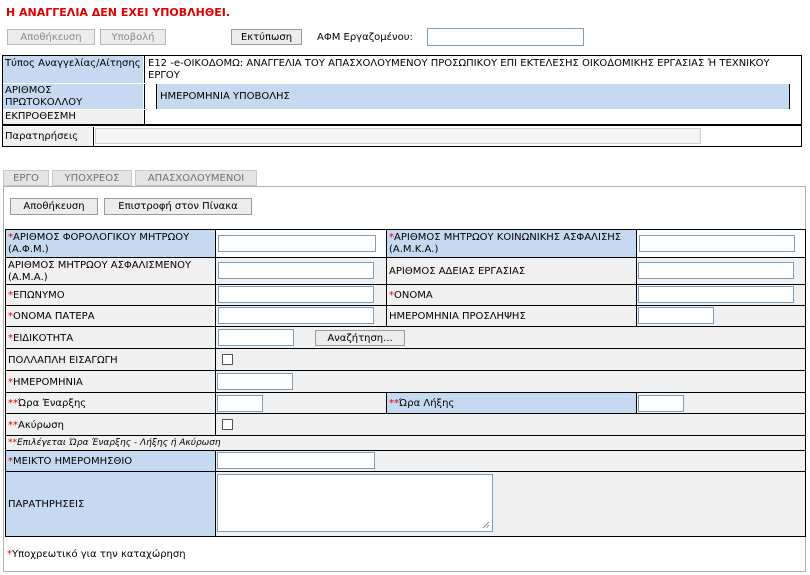  Describe the element at coordinates (51, 316) in the screenshot. I see `father-name-label: *ΟΝΟΜΑ ΠΑΤΕΡΑ` at that location.